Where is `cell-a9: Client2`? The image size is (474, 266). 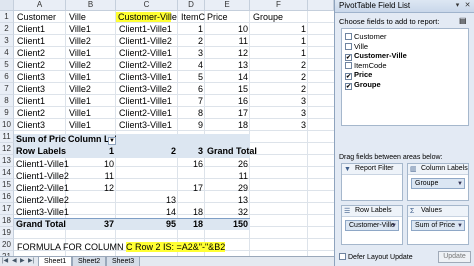
cell-a9: Client2 is located at coordinates (31, 113).